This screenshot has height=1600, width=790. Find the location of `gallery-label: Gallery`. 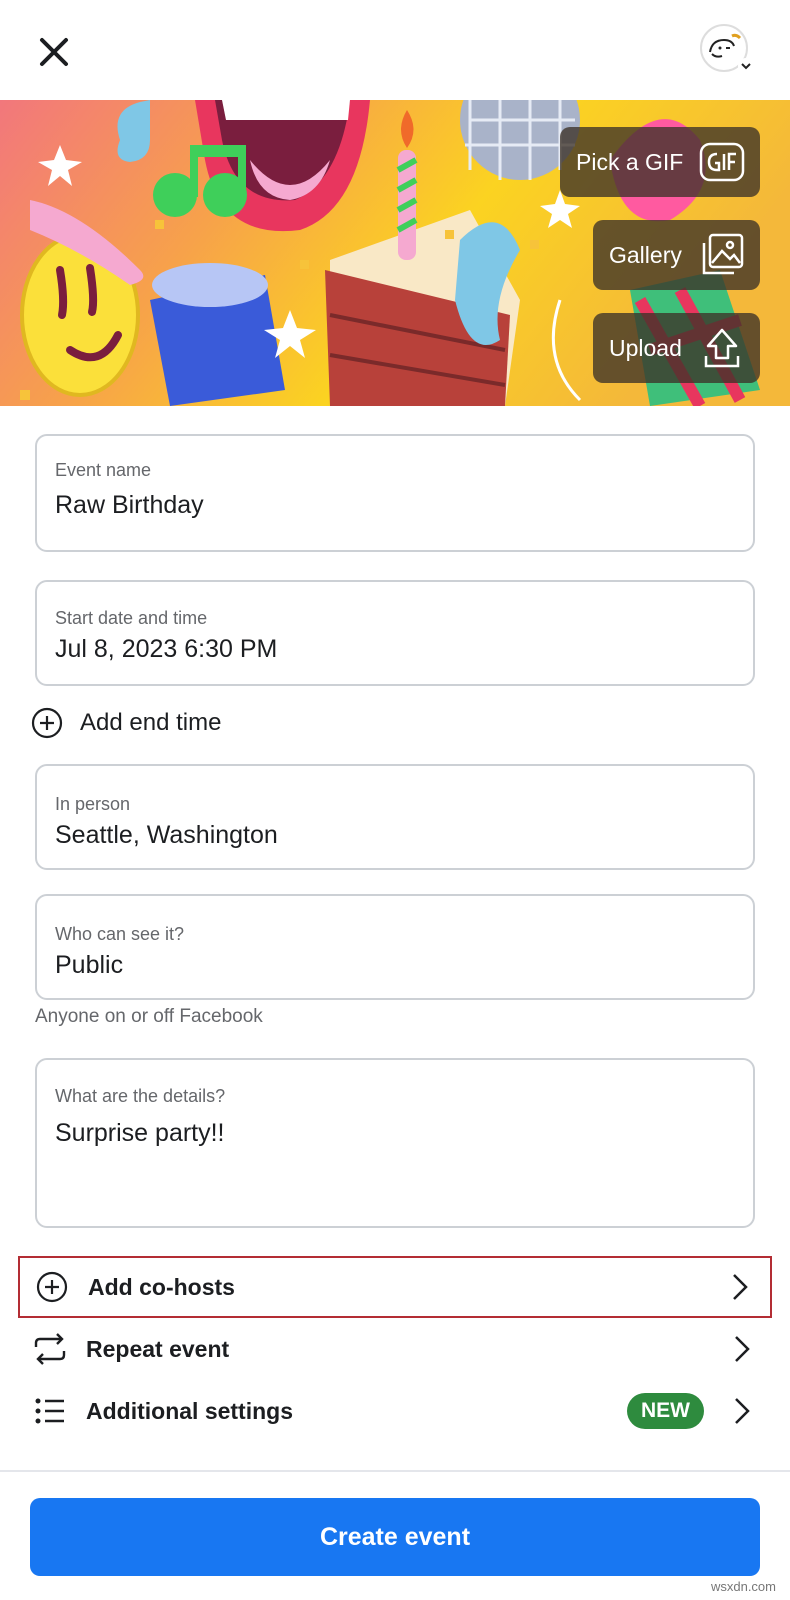

gallery-label: Gallery is located at coordinates (645, 254).